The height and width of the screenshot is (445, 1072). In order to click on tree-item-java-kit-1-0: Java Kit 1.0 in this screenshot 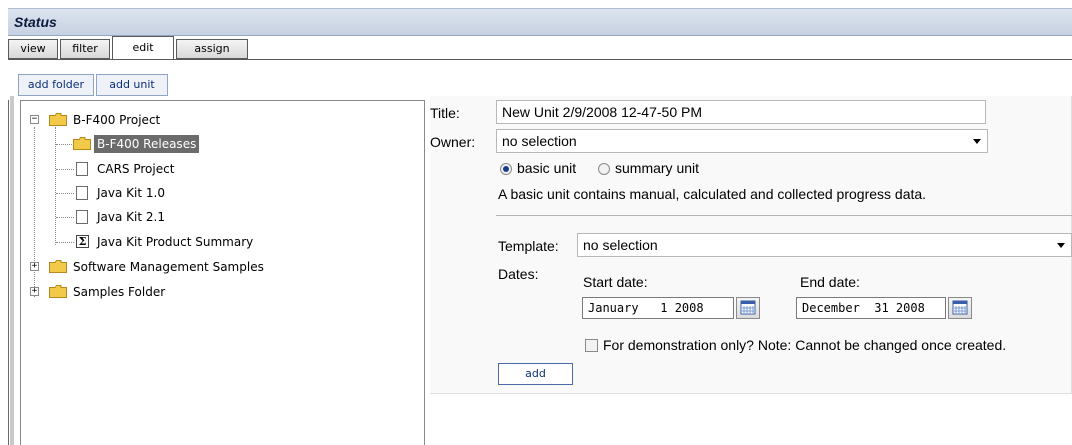, I will do `click(221, 193)`.